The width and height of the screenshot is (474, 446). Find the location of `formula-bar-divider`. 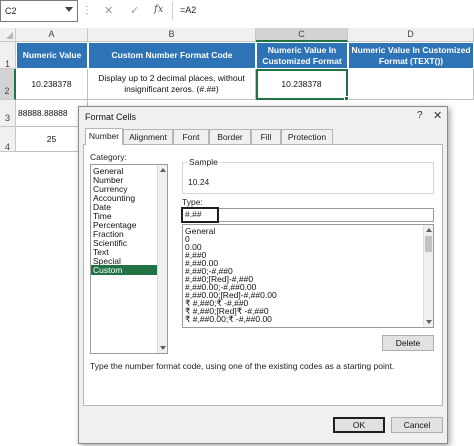

formula-bar-divider is located at coordinates (172, 11).